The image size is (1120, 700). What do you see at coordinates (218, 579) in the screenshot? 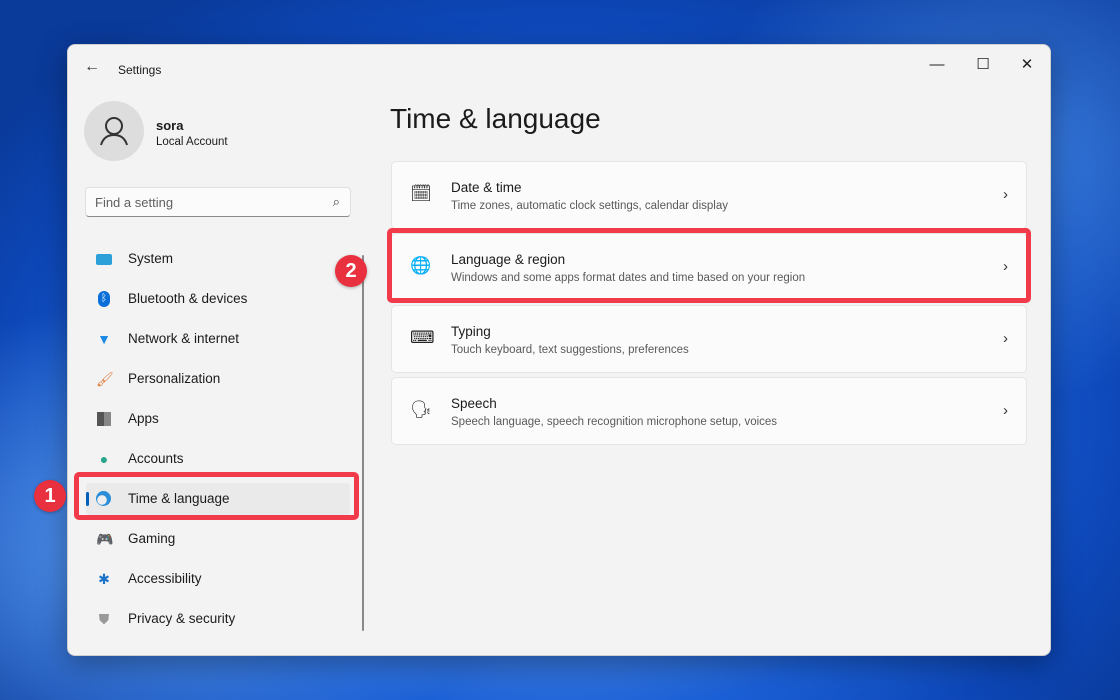
I see `sidebar-item-accessibility: ✱ Accessibility` at bounding box center [218, 579].